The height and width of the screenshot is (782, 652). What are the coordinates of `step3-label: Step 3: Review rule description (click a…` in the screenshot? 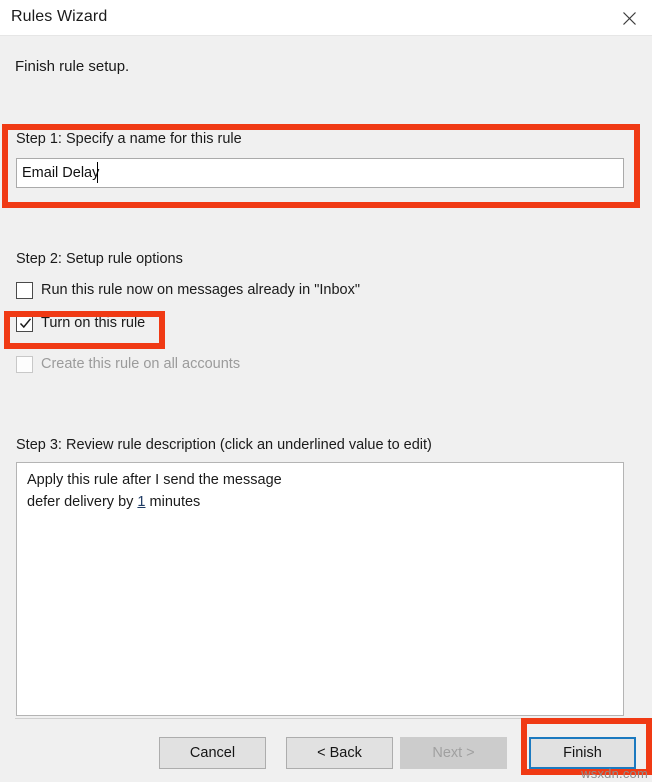 It's located at (224, 445).